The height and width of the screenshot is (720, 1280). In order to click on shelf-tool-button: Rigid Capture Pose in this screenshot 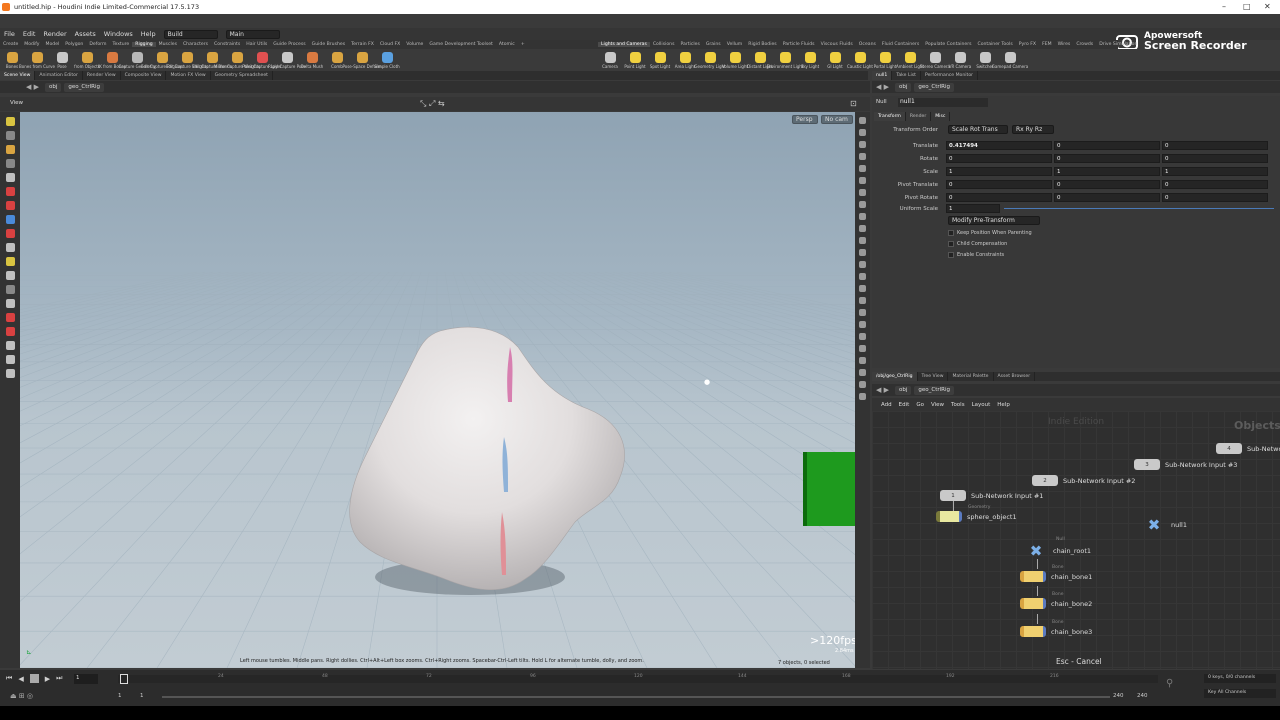, I will do `click(287, 59)`.